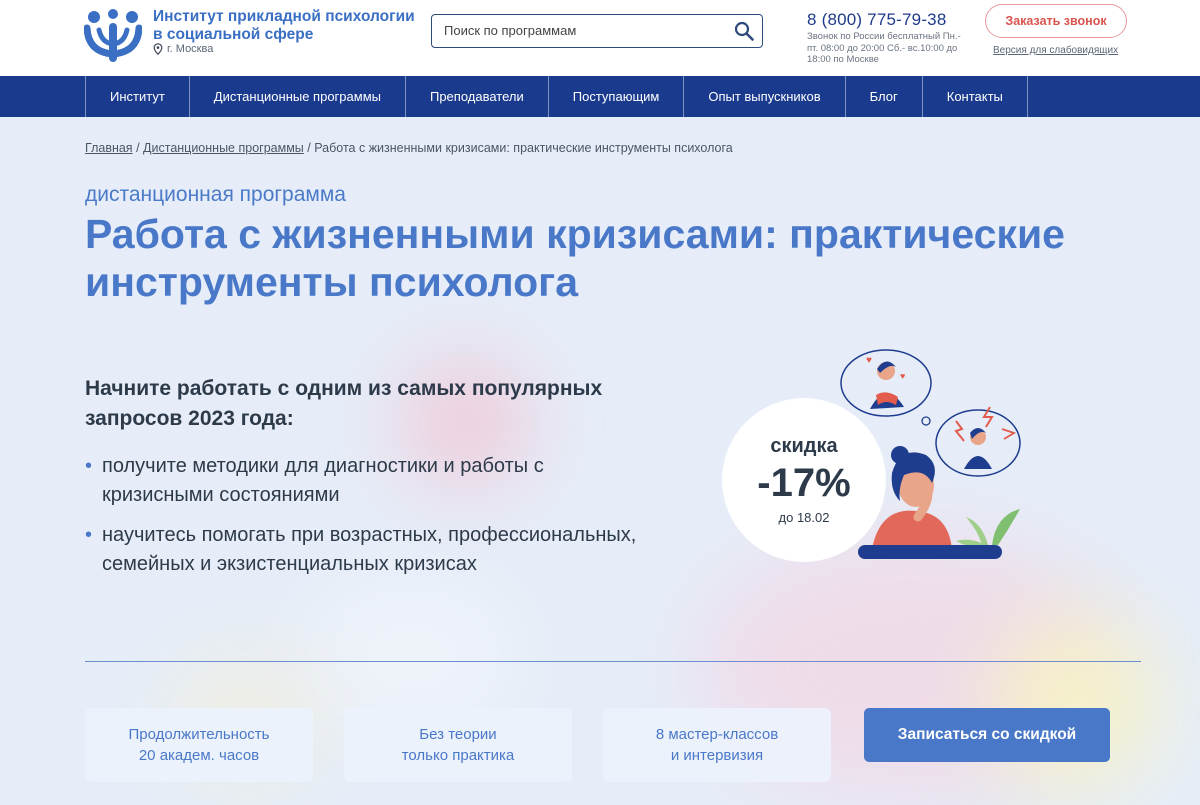 This screenshot has width=1200, height=805. Describe the element at coordinates (458, 745) in the screenshot. I see `feature-card-practice: Без теории только практика` at that location.